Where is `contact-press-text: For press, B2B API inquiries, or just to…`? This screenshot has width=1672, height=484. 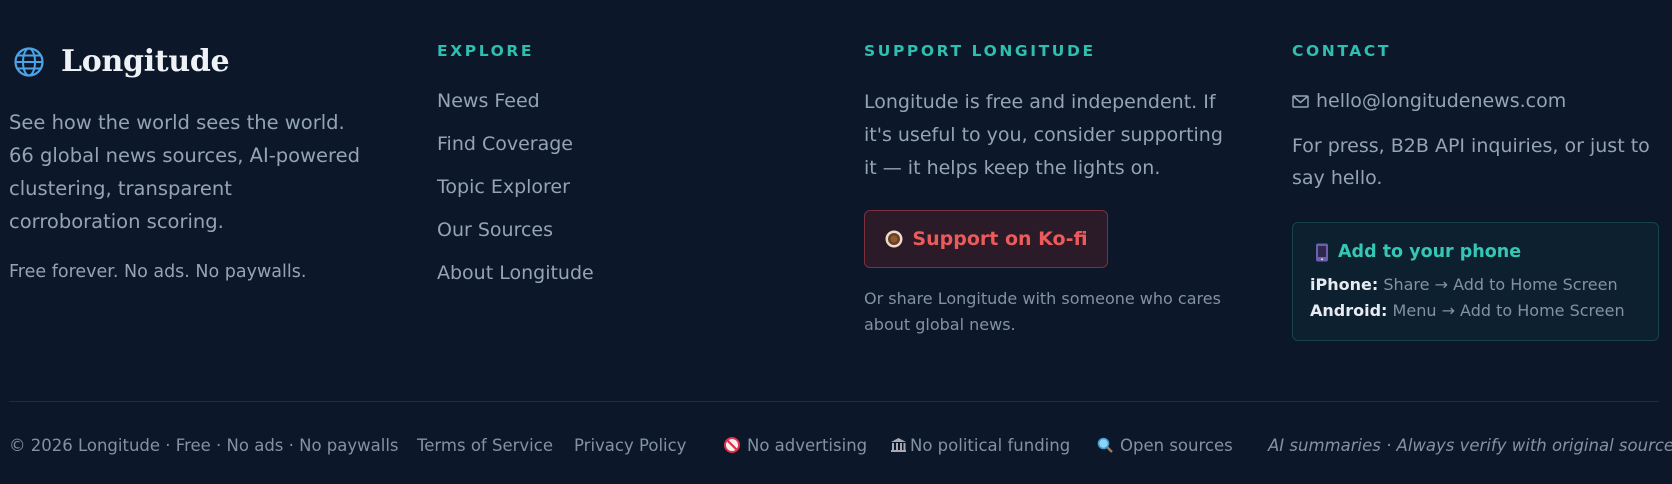 contact-press-text: For press, B2B API inquiries, or just to… is located at coordinates (1471, 162).